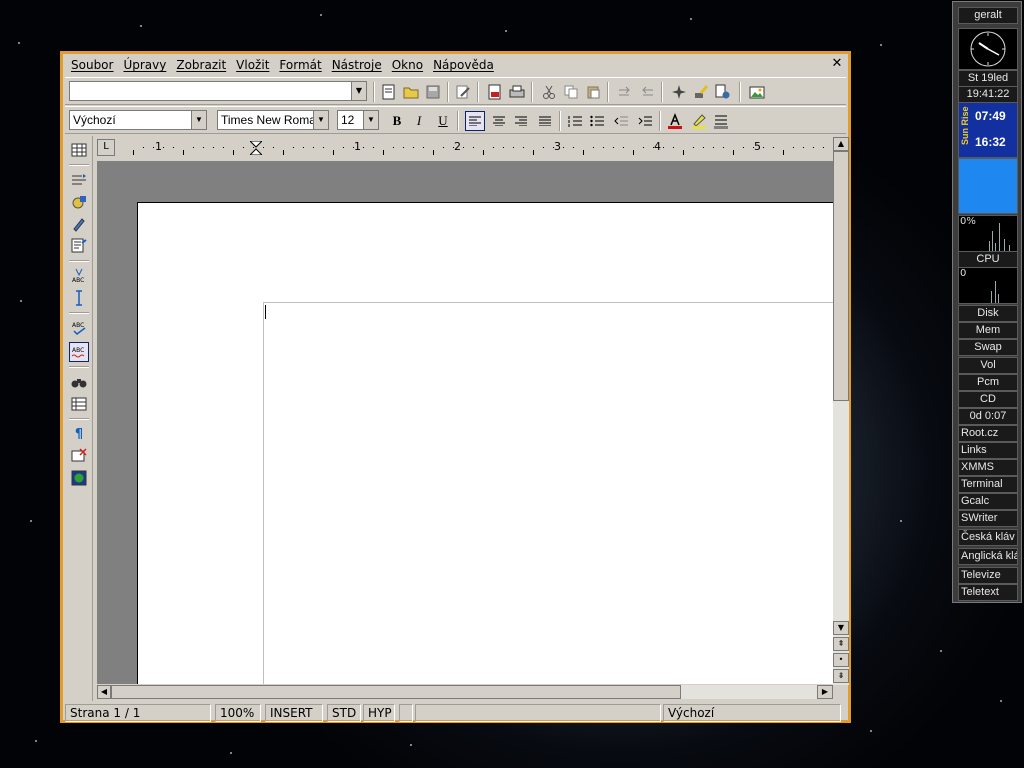 The width and height of the screenshot is (1024, 768). What do you see at coordinates (294, 713) in the screenshot?
I see `insert-mode-indicator: INSERT` at bounding box center [294, 713].